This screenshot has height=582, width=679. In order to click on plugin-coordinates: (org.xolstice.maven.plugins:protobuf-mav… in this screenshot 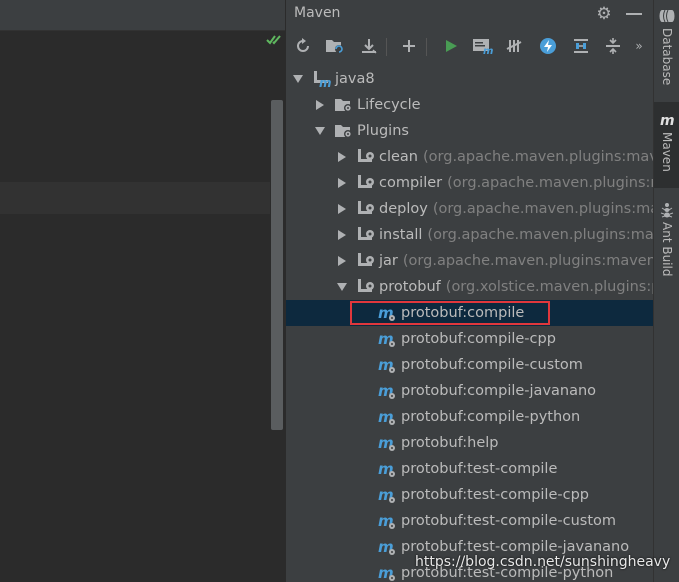, I will do `click(549, 287)`.